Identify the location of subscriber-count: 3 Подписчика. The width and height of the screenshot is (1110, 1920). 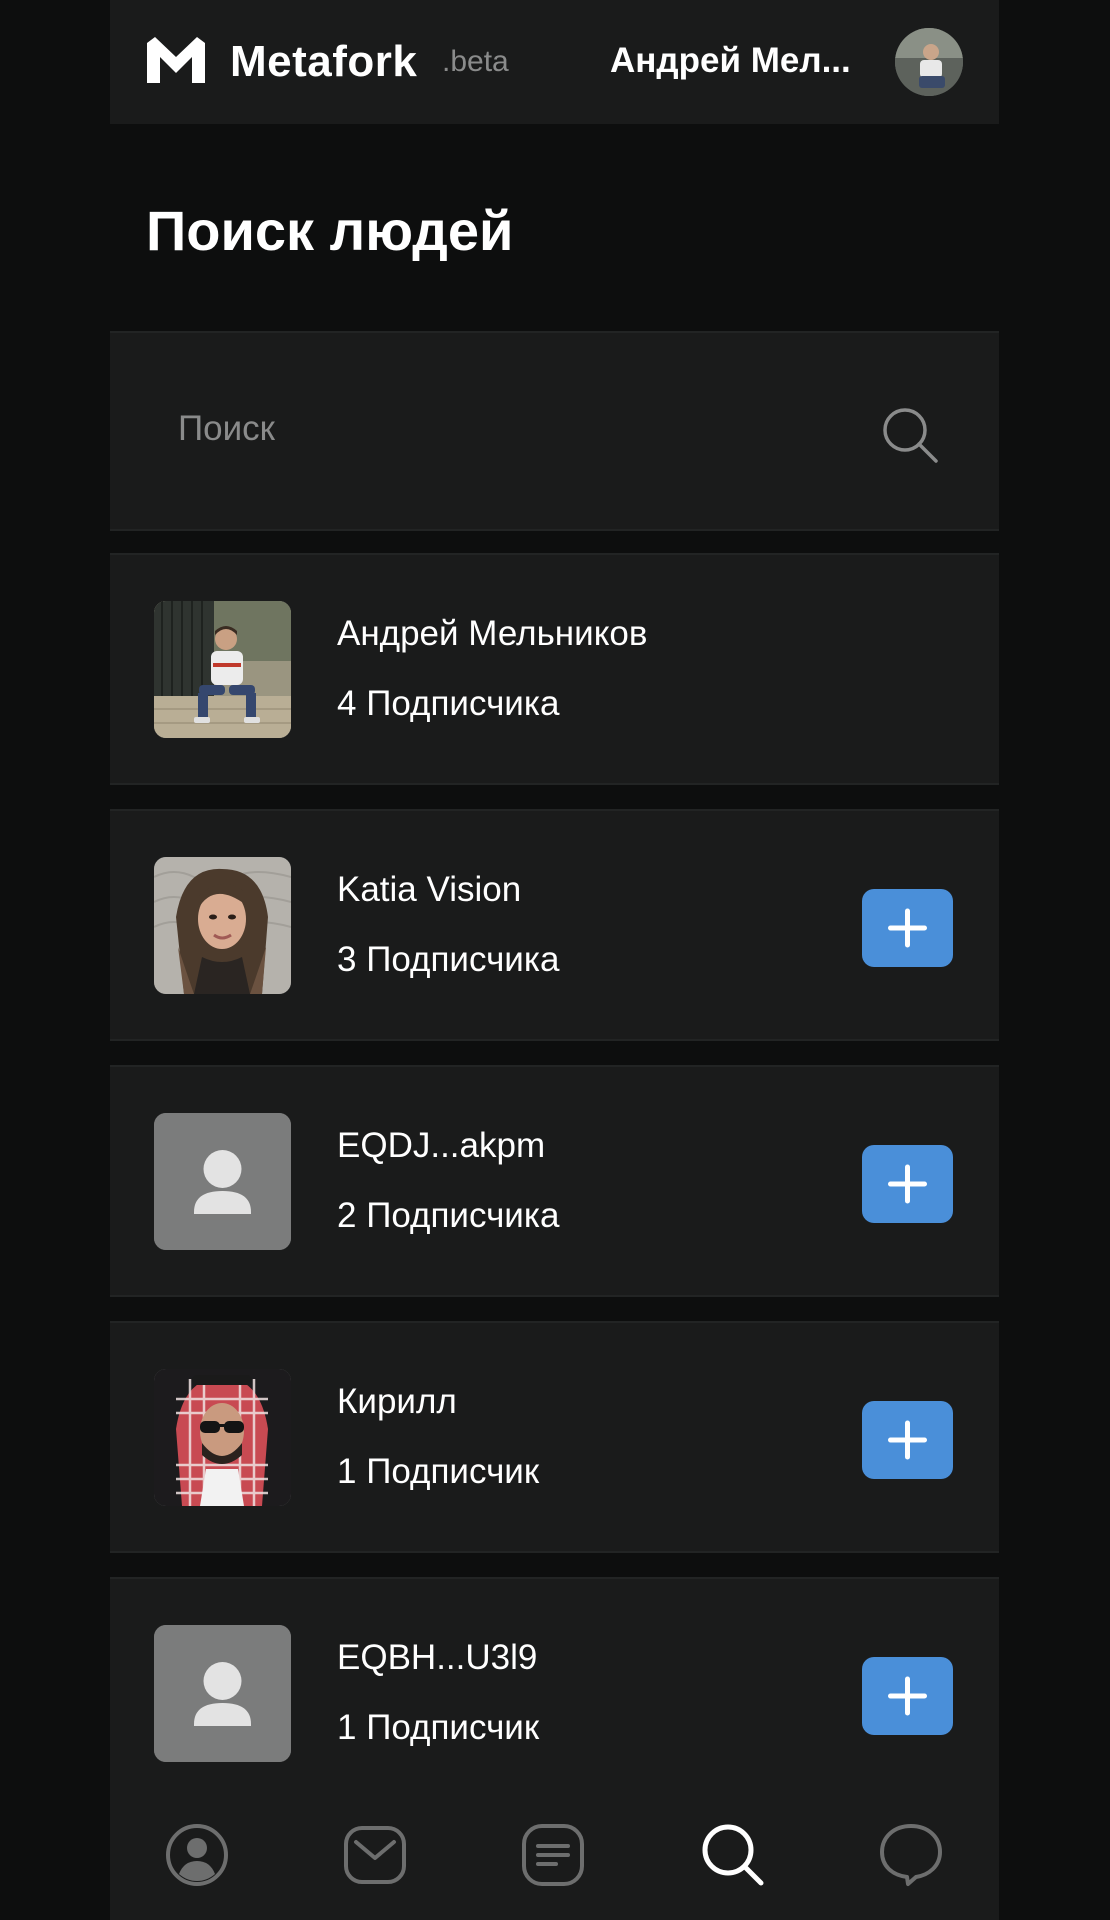
(448, 959).